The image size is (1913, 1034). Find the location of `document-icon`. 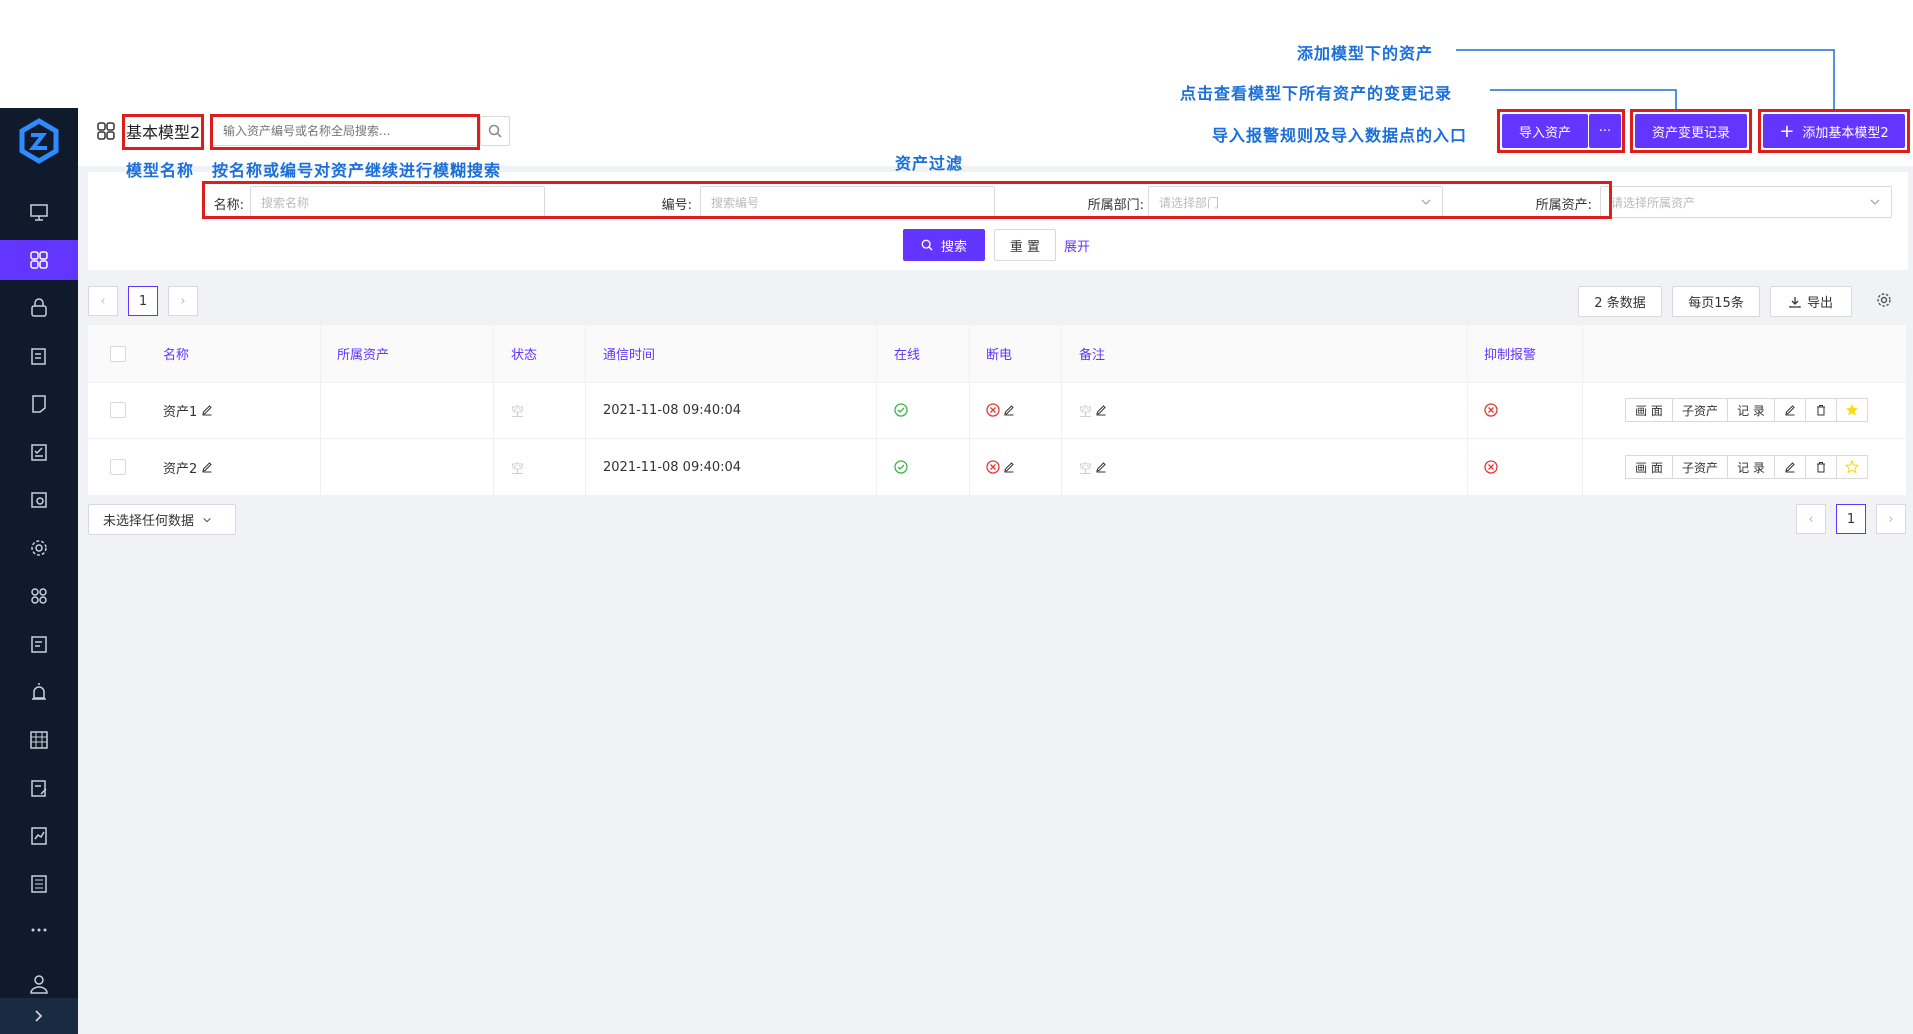

document-icon is located at coordinates (39, 404).